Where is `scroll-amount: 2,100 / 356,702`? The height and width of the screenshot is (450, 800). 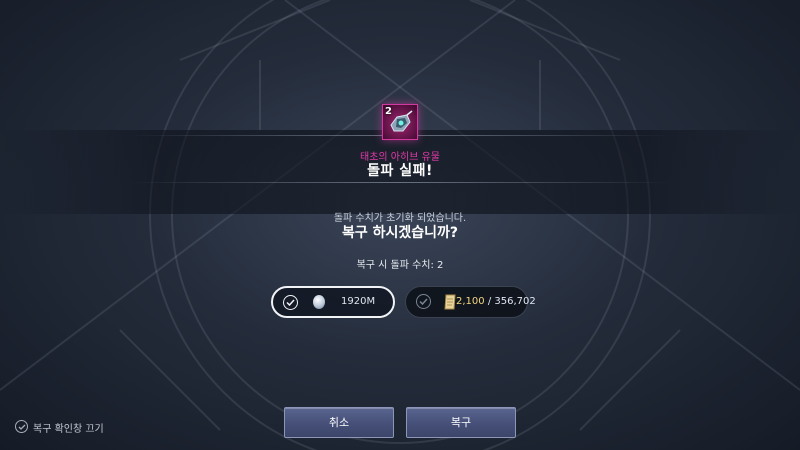
scroll-amount: 2,100 / 356,702 is located at coordinates (496, 301).